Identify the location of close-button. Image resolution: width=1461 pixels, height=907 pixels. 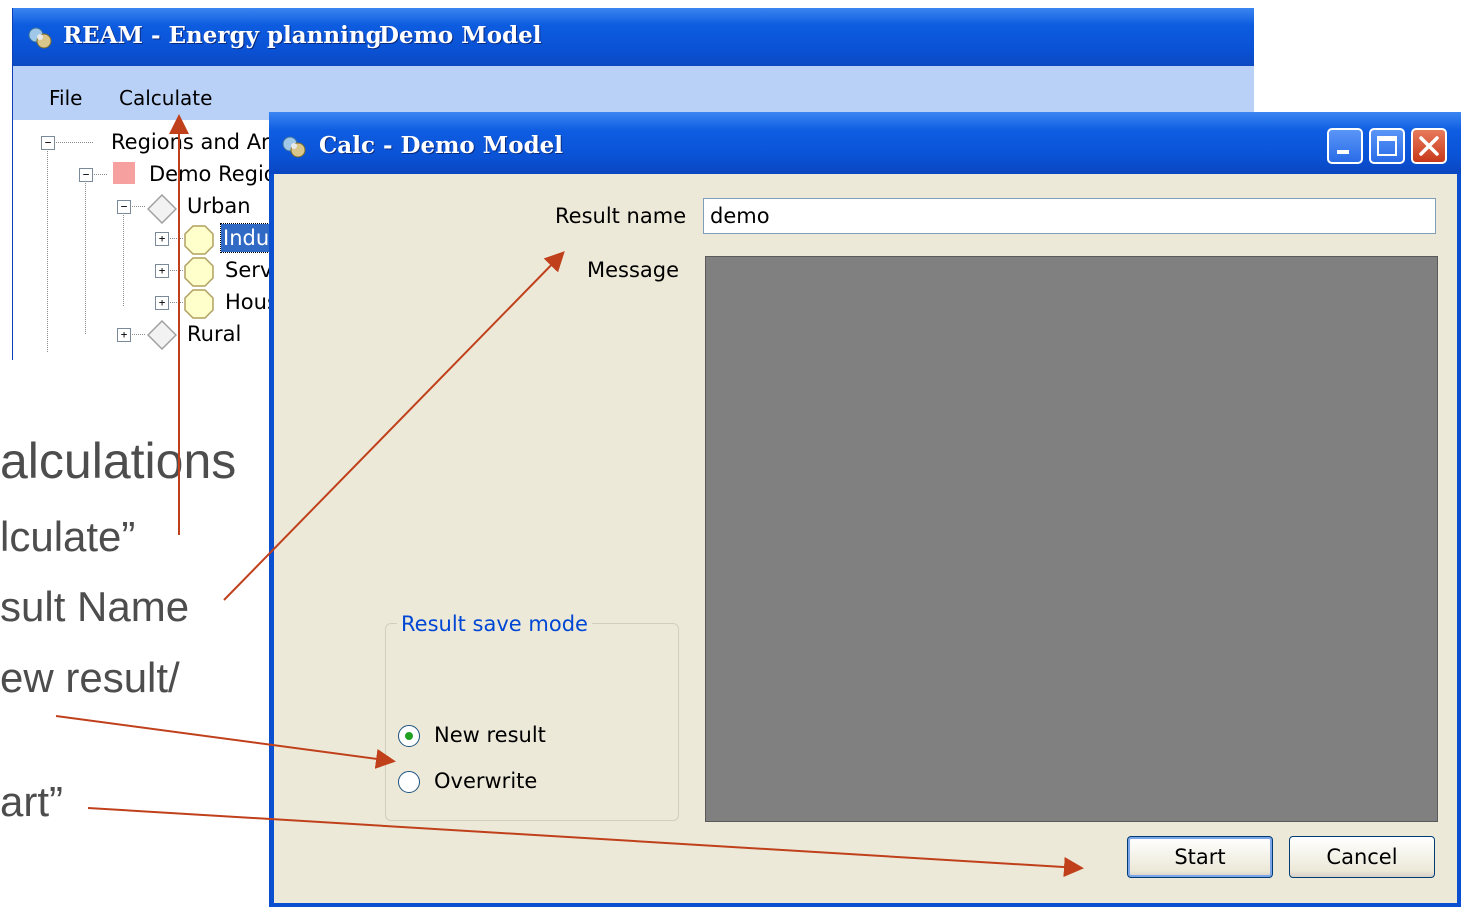
(1429, 146).